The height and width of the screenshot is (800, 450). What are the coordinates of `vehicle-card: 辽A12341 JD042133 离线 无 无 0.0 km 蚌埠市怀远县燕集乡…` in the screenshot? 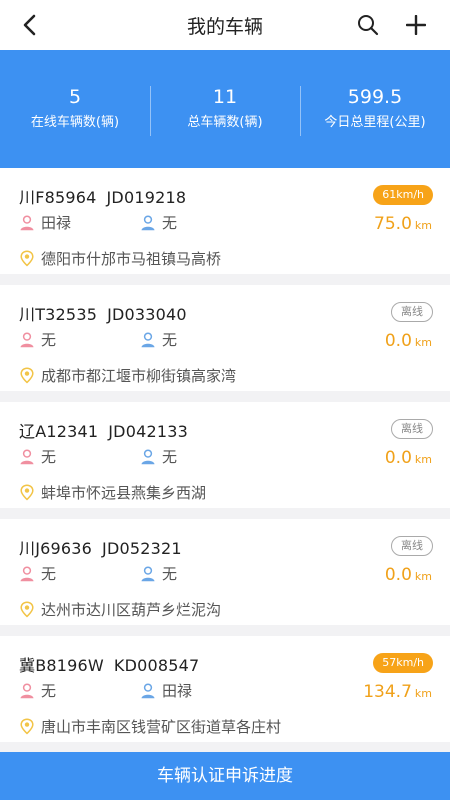 It's located at (225, 455).